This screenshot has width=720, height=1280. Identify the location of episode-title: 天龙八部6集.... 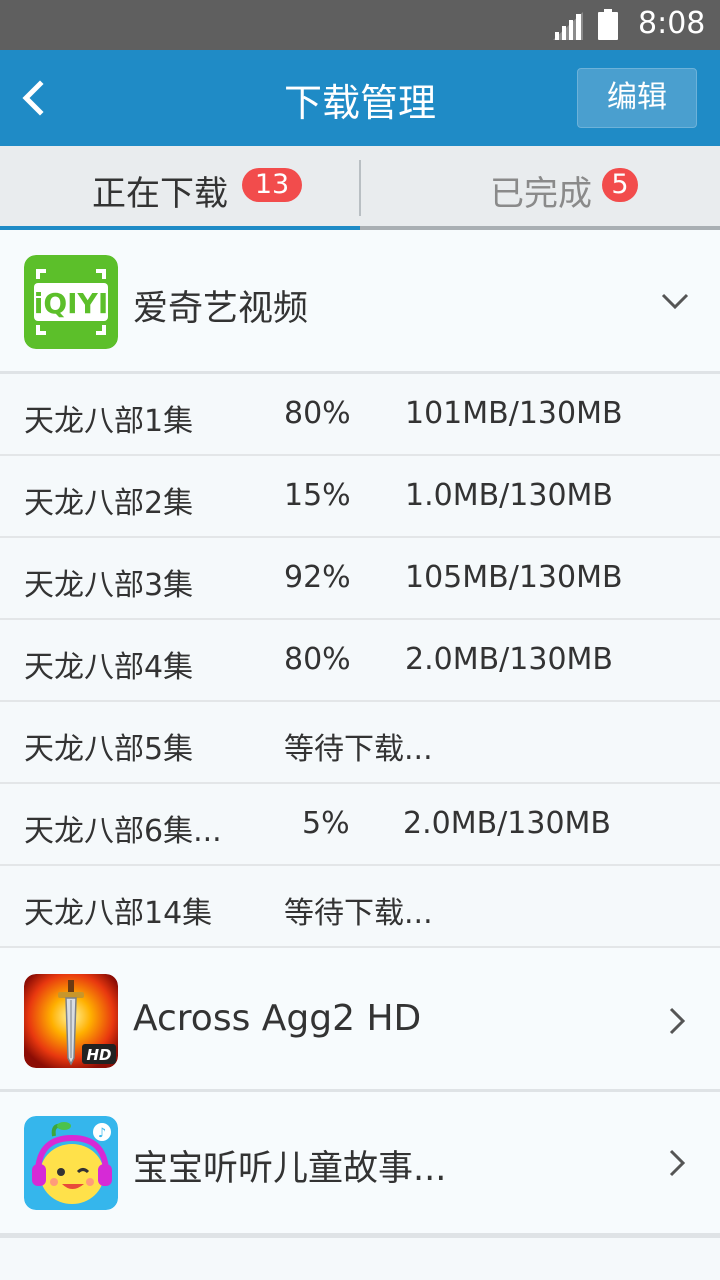
(123, 831).